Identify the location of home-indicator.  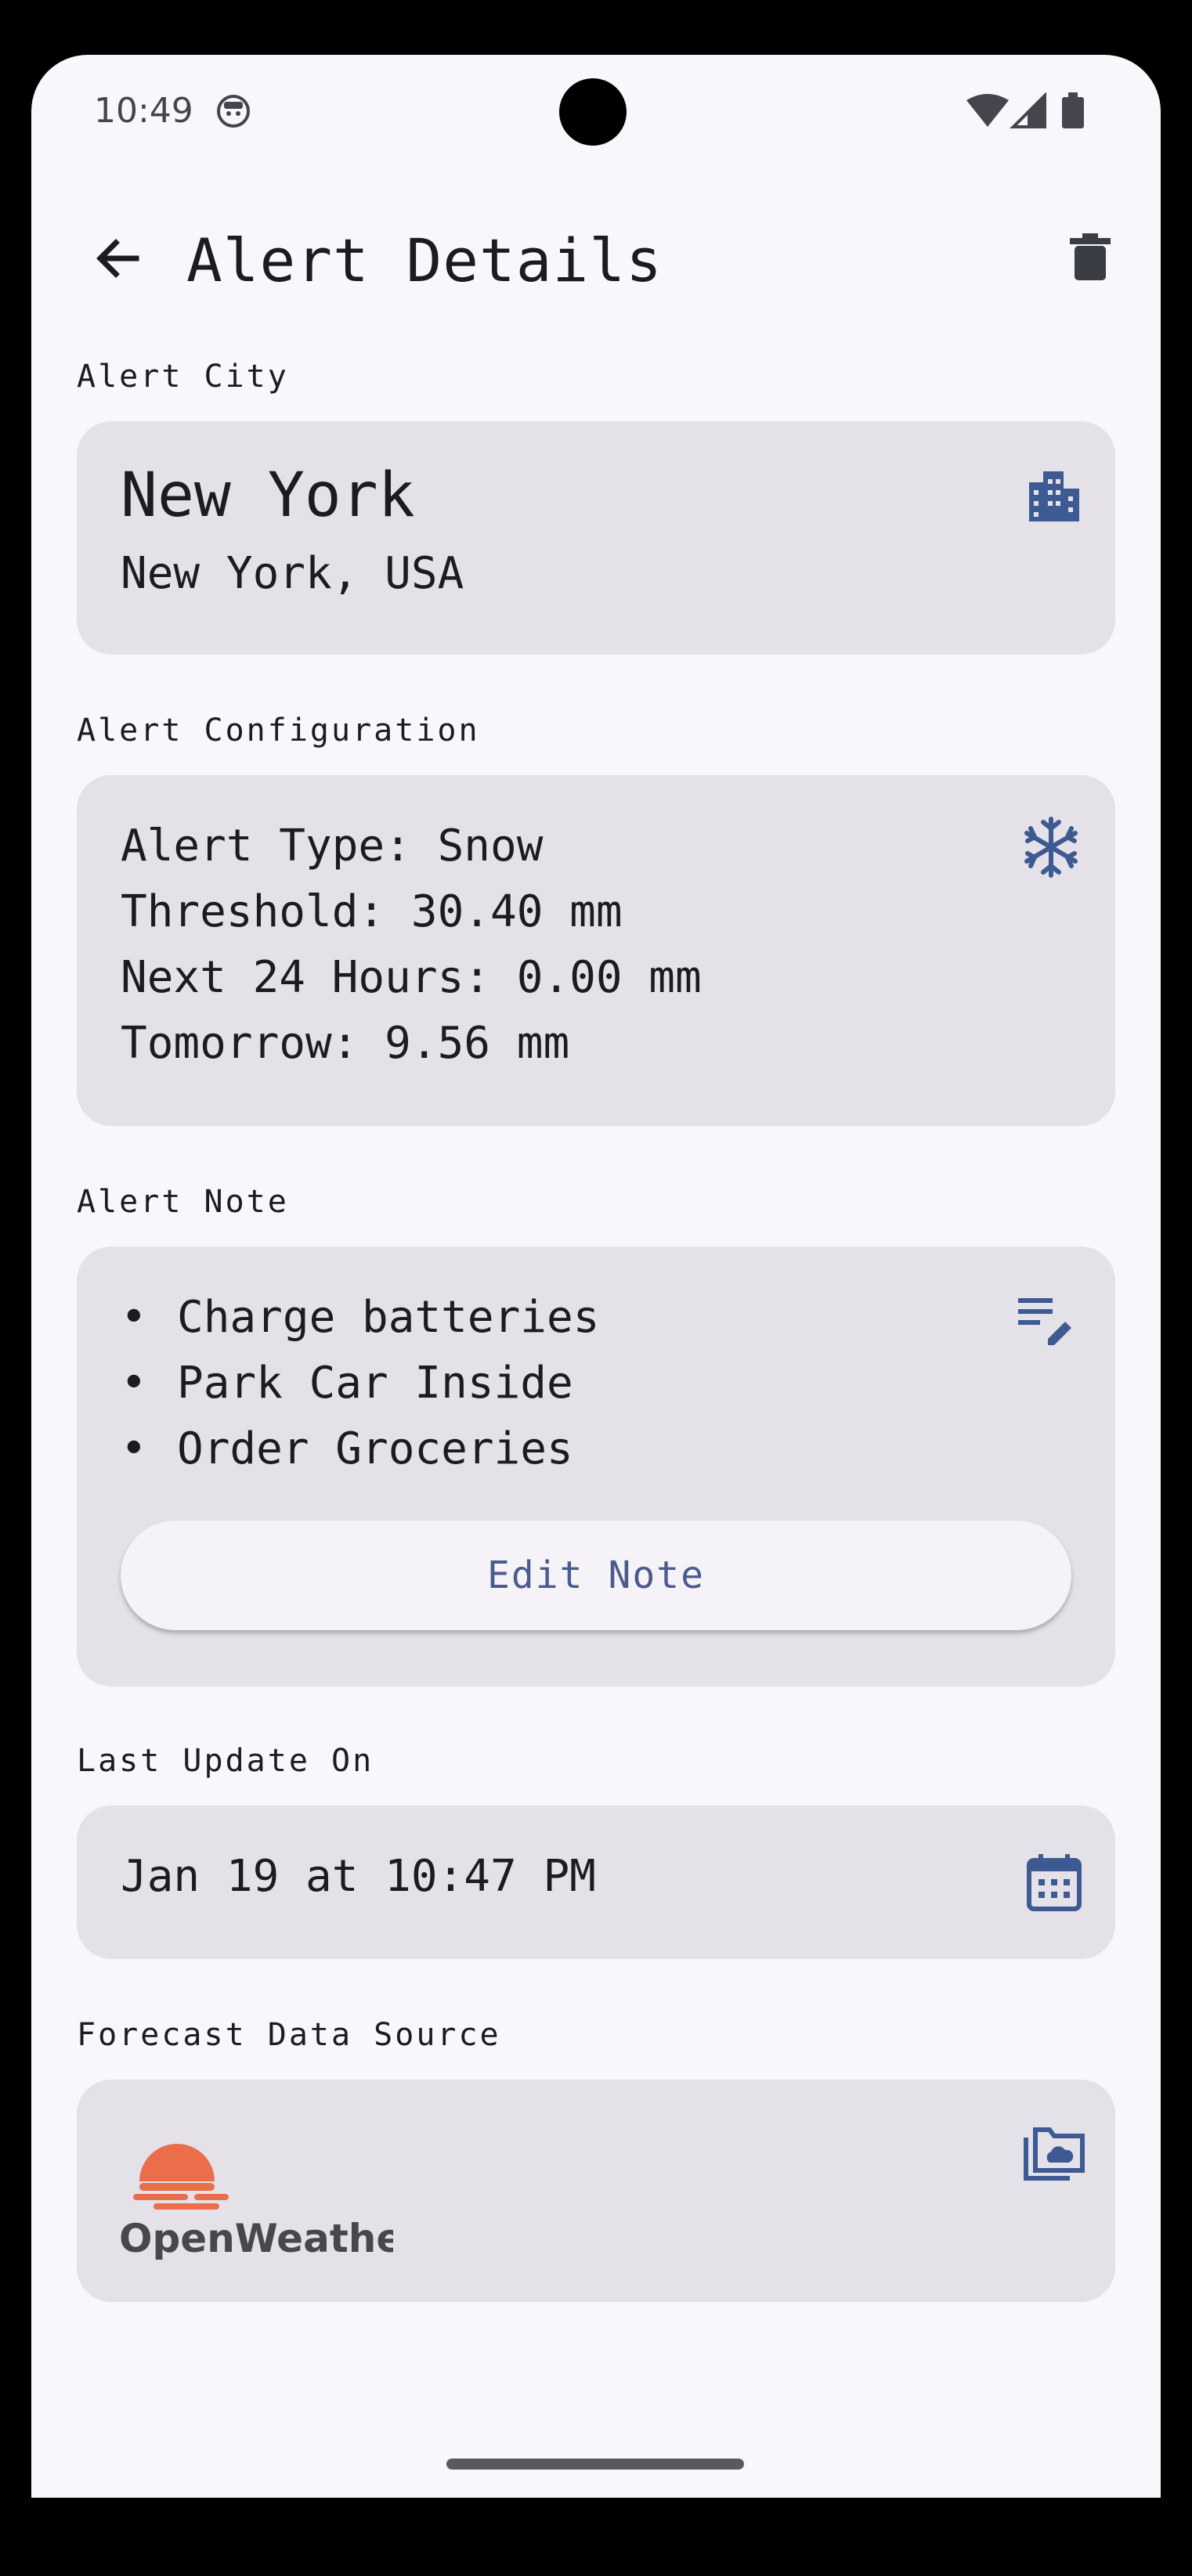
(595, 2464).